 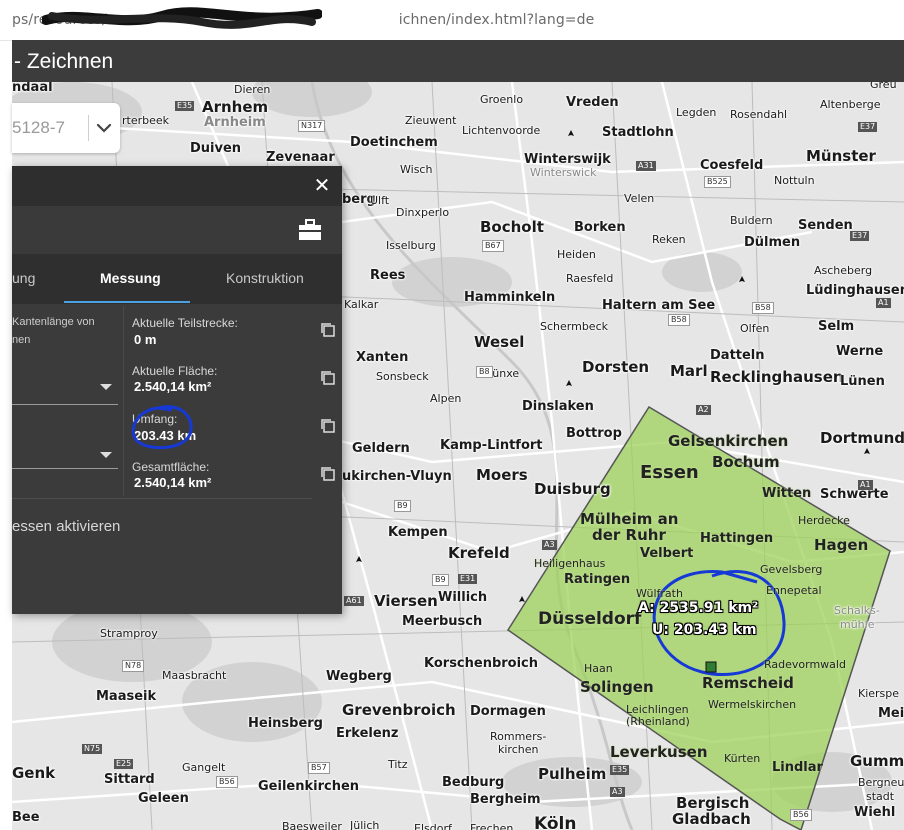 What do you see at coordinates (502, 99) in the screenshot?
I see `place-label: Groenlo` at bounding box center [502, 99].